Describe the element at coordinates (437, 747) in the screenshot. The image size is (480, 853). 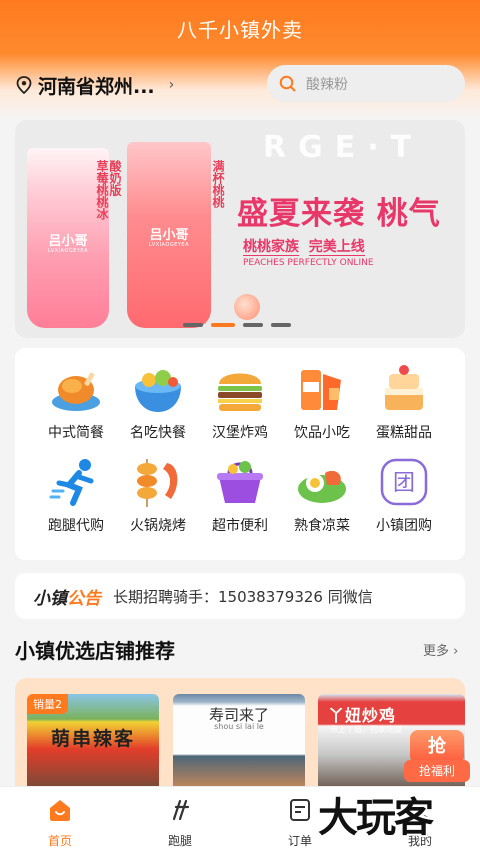
I see `promo-grab-icon: 抢` at that location.